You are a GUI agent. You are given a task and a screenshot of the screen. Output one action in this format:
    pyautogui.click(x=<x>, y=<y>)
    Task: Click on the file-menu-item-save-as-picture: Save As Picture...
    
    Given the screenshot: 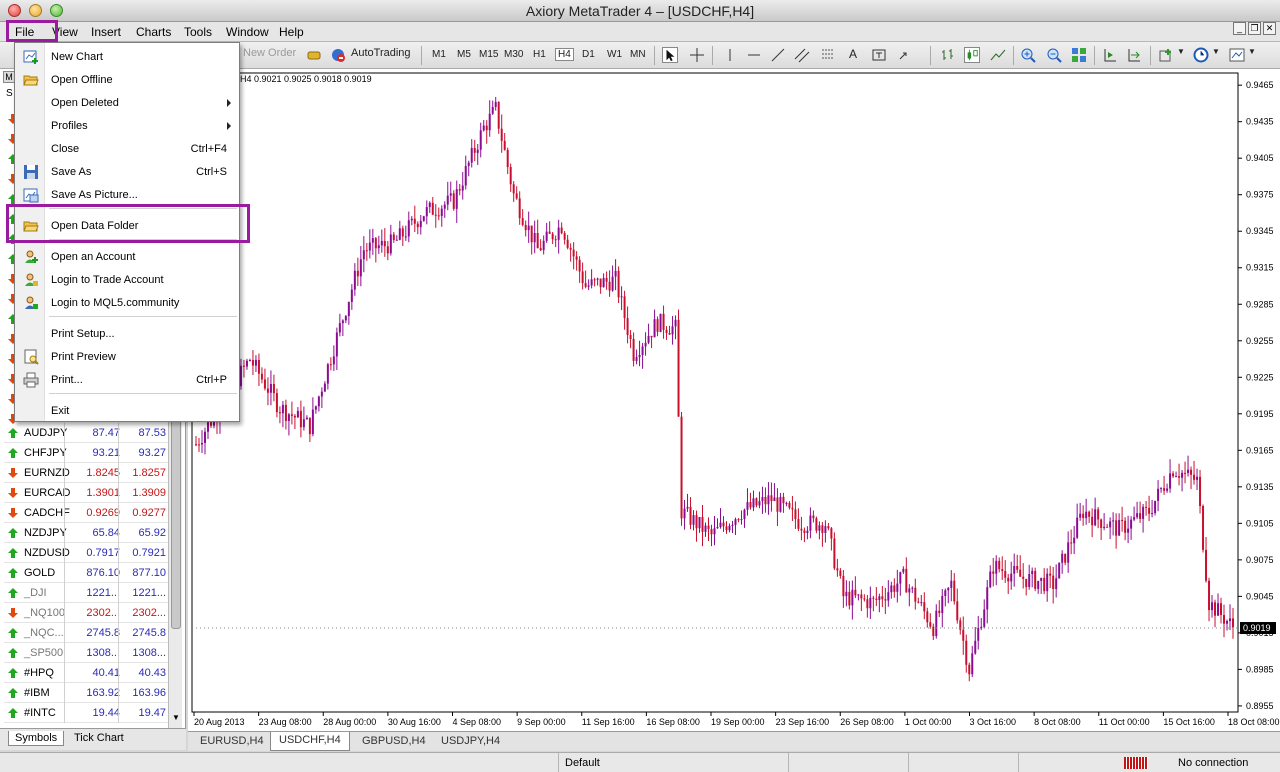 What is the action you would take?
    pyautogui.click(x=127, y=195)
    